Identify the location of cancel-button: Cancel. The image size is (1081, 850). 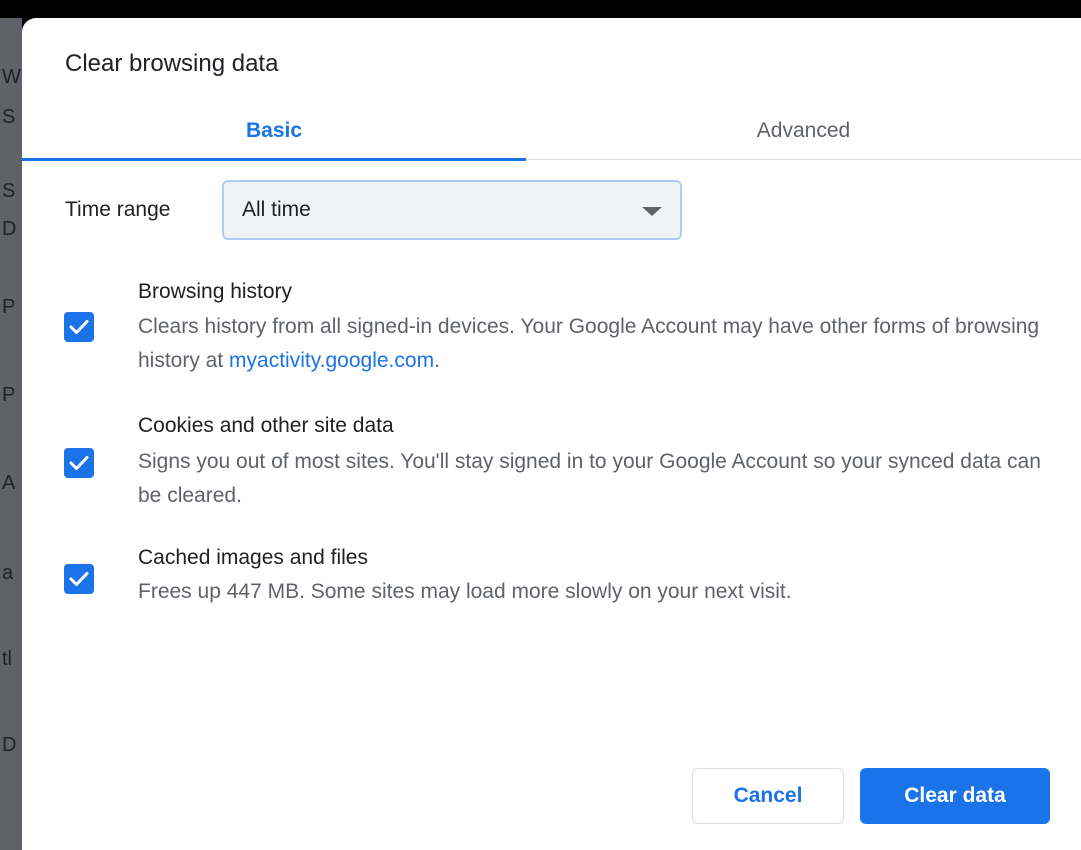
(768, 796).